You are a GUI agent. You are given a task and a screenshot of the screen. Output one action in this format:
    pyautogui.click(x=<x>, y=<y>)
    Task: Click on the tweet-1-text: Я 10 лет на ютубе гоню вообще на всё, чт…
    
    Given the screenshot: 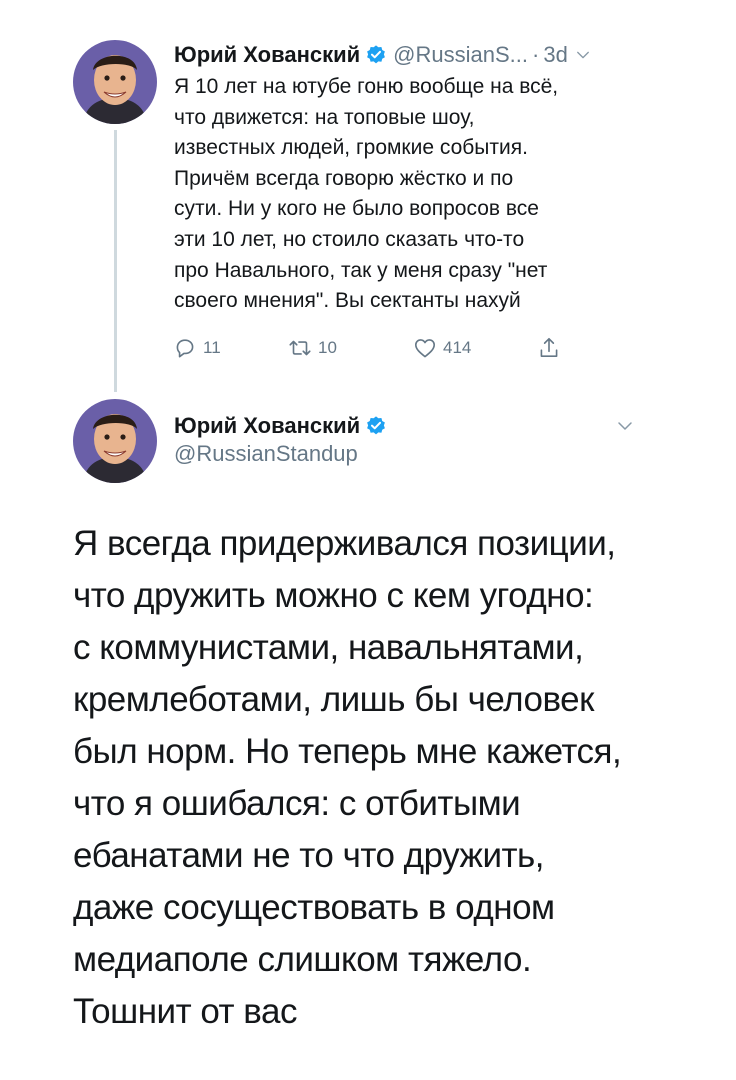 What is the action you would take?
    pyautogui.click(x=366, y=194)
    